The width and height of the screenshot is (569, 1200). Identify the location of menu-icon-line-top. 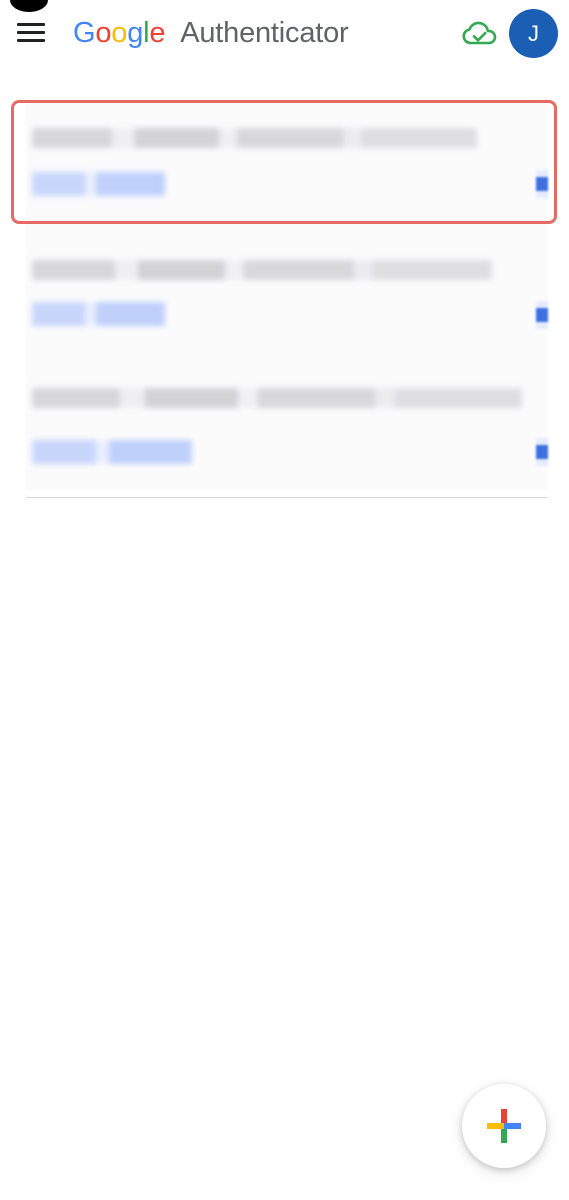
(31, 24).